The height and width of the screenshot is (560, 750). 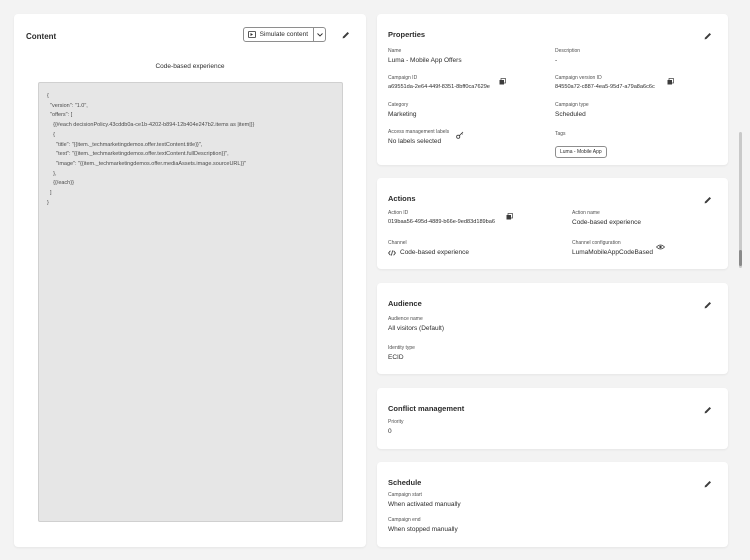 I want to click on code-icon, so click(x=392, y=252).